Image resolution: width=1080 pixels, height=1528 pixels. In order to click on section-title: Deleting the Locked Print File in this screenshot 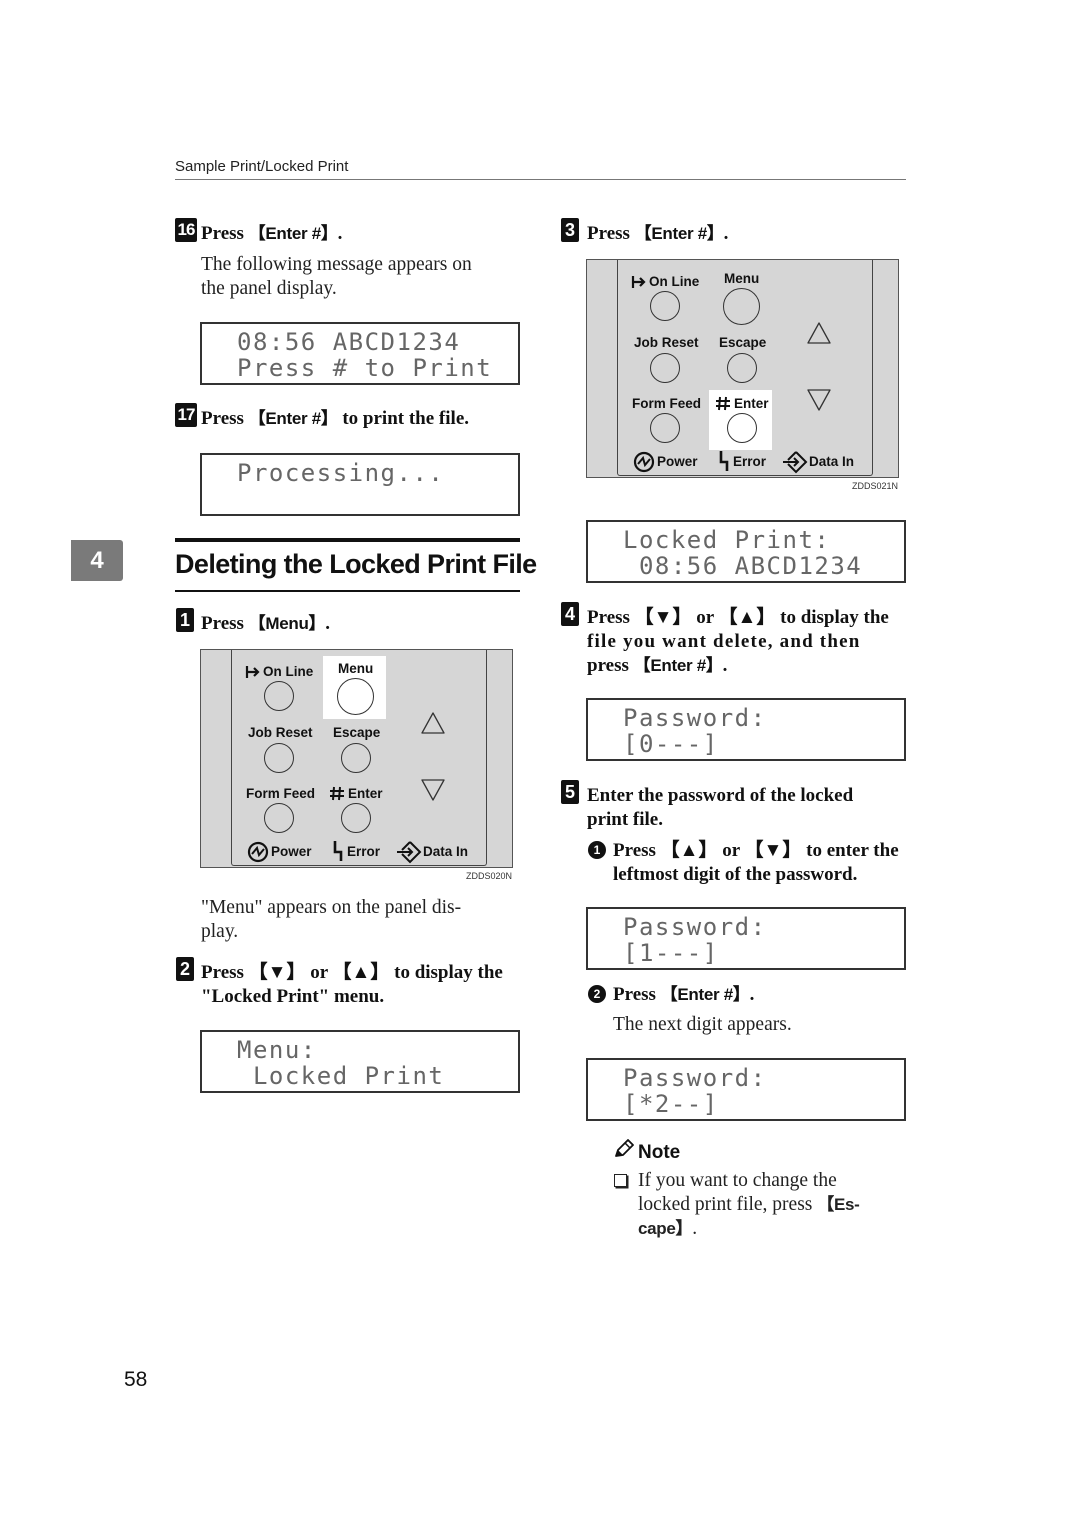, I will do `click(356, 564)`.